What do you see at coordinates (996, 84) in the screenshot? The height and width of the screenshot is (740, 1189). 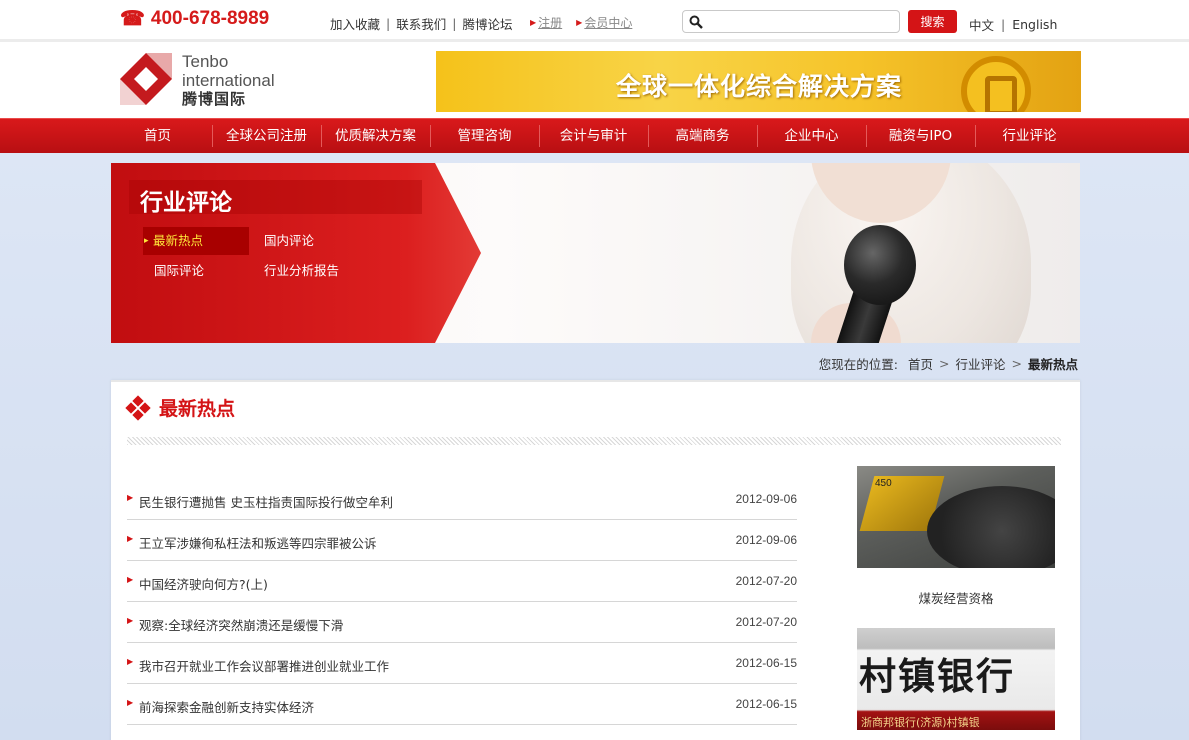 I see `coin-icon` at bounding box center [996, 84].